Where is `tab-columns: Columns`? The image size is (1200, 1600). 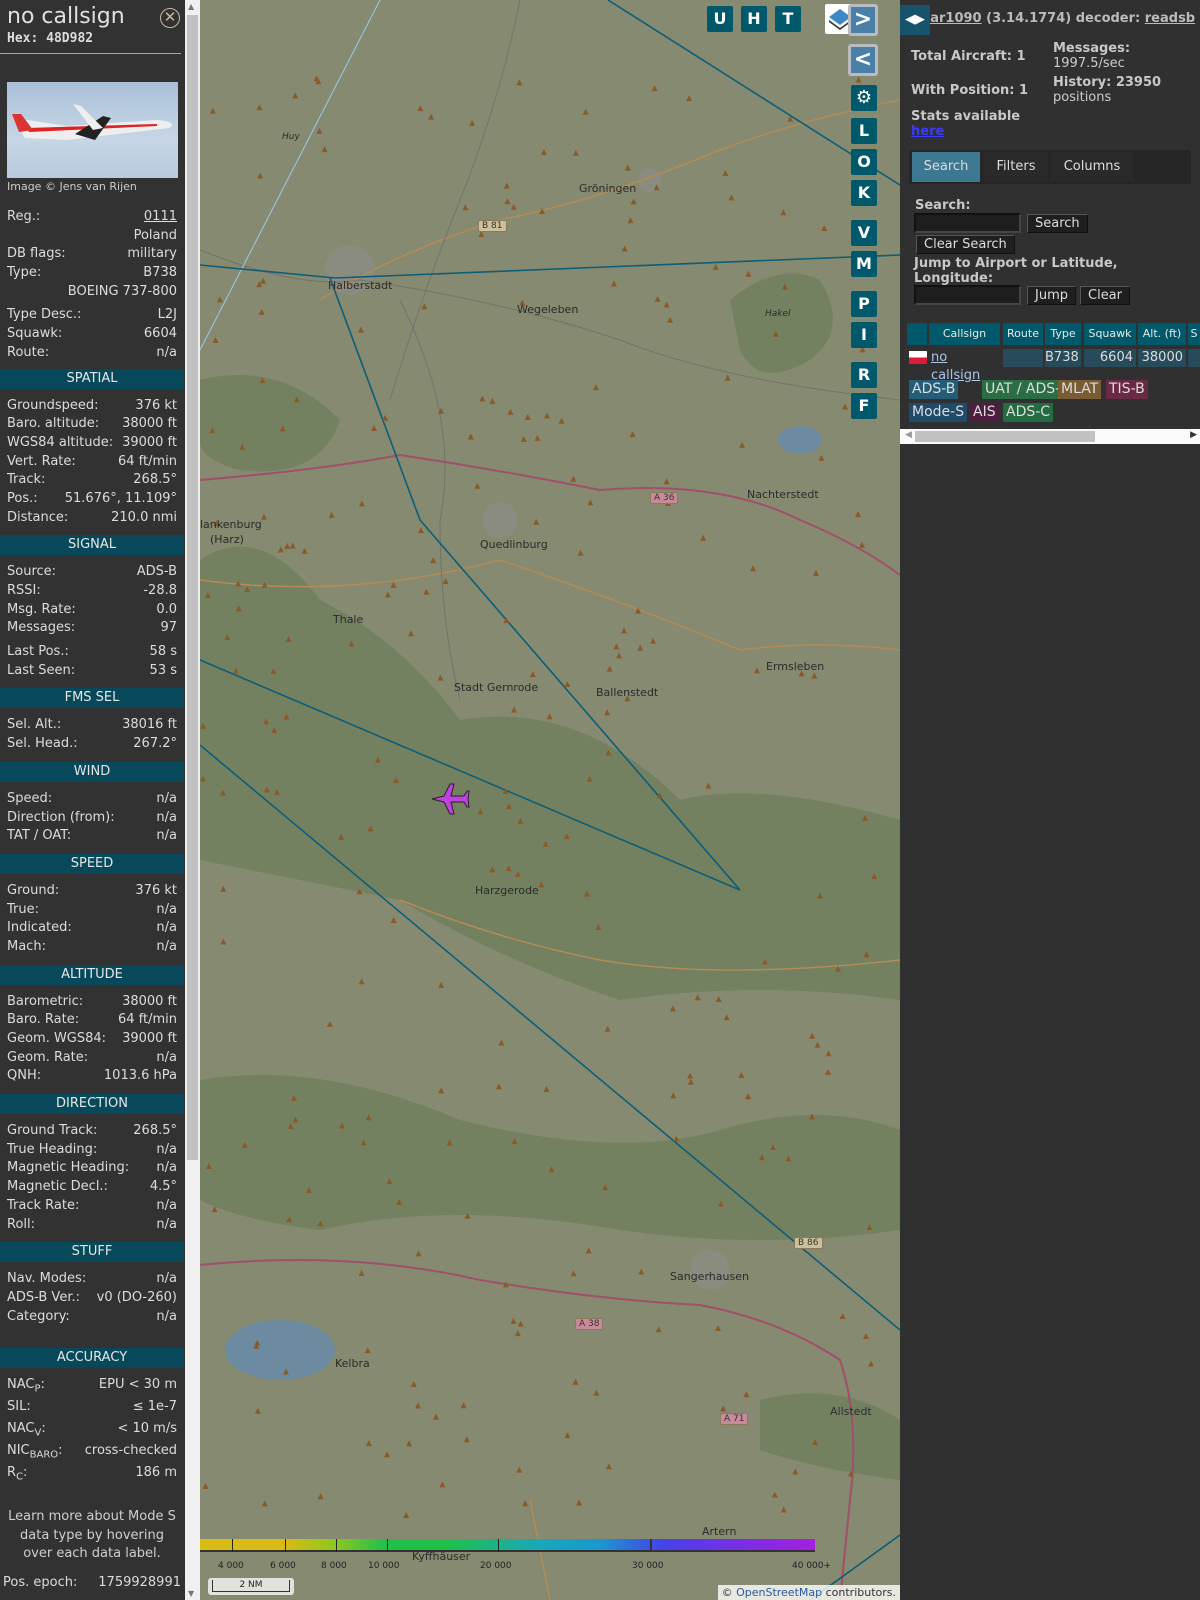
tab-columns: Columns is located at coordinates (1092, 167).